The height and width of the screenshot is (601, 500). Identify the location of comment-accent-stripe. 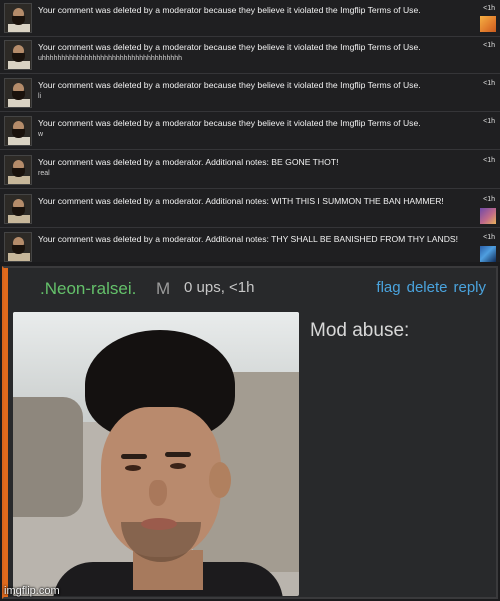
(6, 432).